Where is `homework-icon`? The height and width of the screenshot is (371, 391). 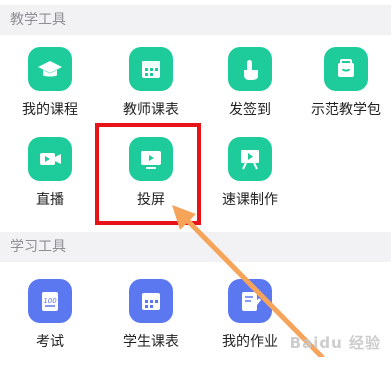
homework-icon is located at coordinates (250, 301).